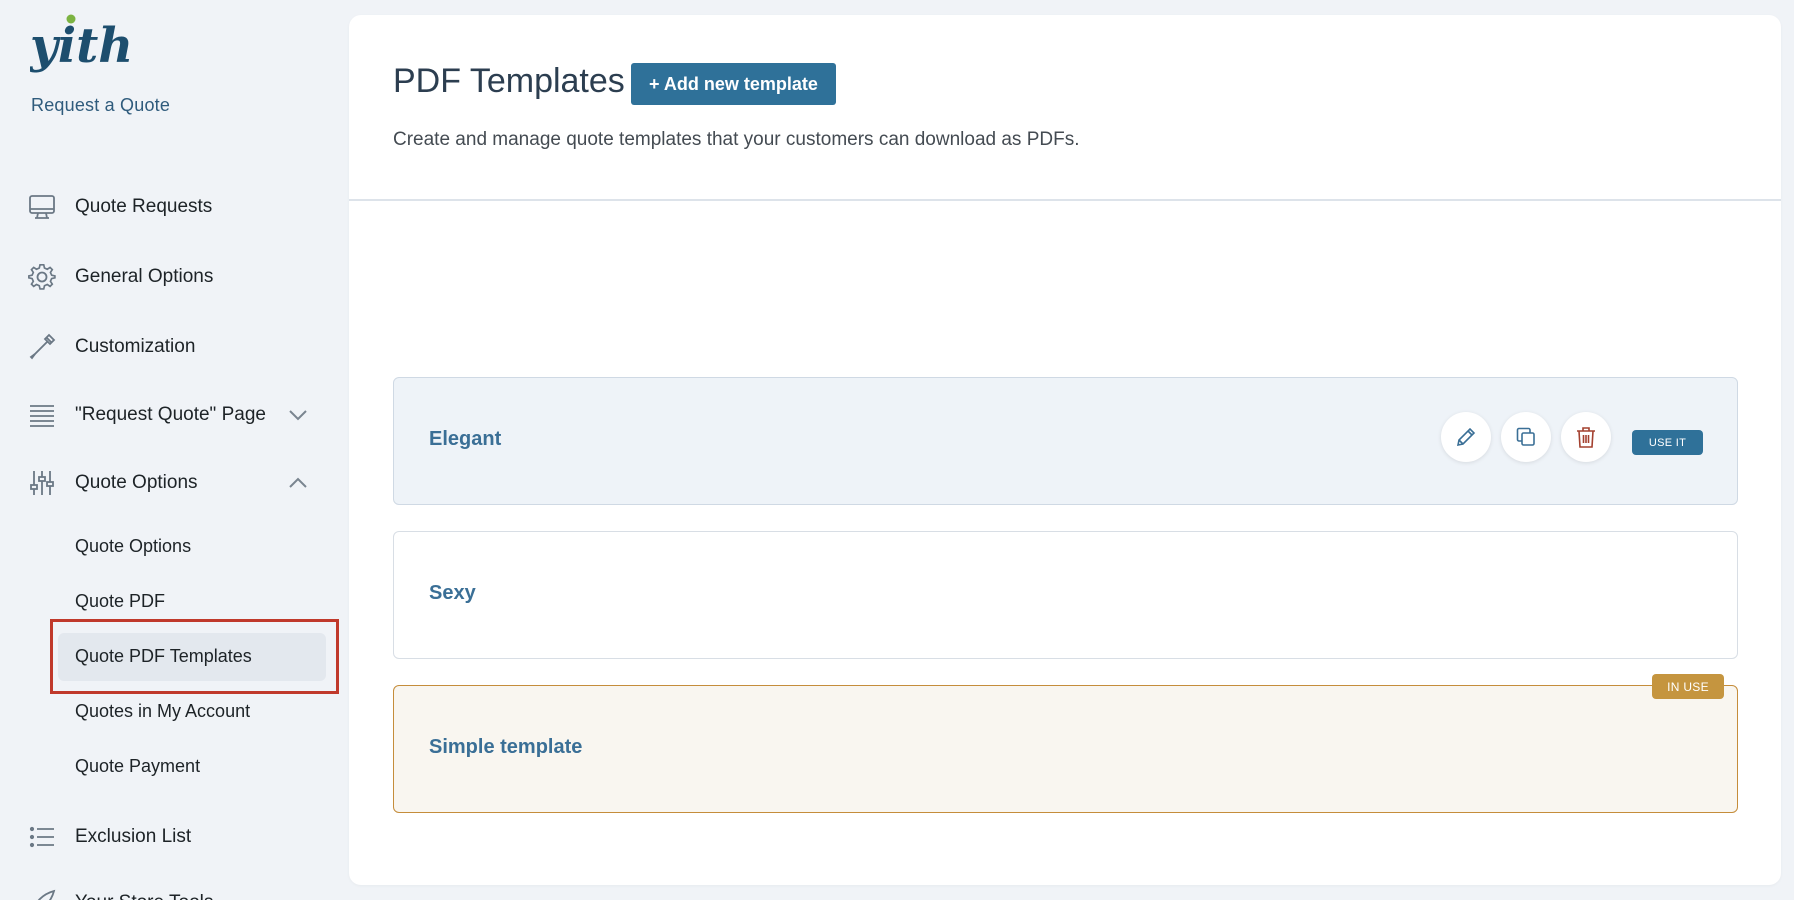 This screenshot has width=1794, height=900. I want to click on add-new-template-button: + Add new template, so click(733, 84).